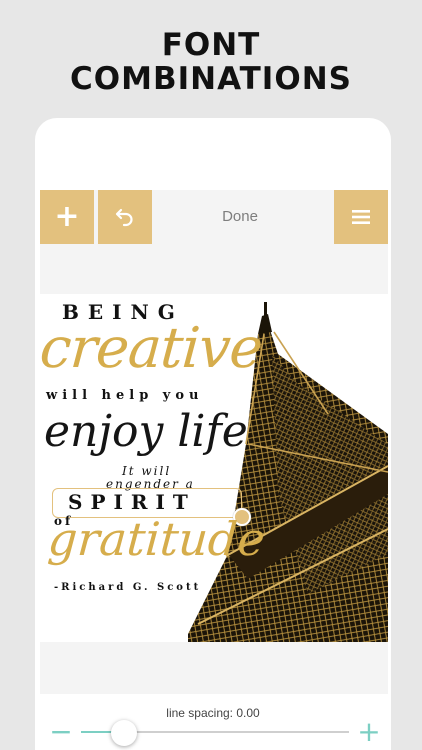 The width and height of the screenshot is (422, 750). I want to click on quote-gratitude: gratitude, so click(156, 539).